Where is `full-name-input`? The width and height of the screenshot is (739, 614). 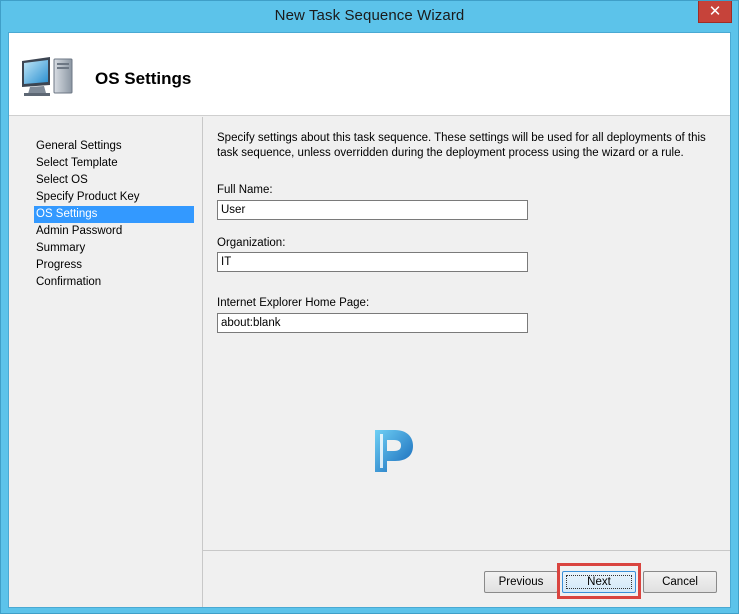 full-name-input is located at coordinates (372, 210).